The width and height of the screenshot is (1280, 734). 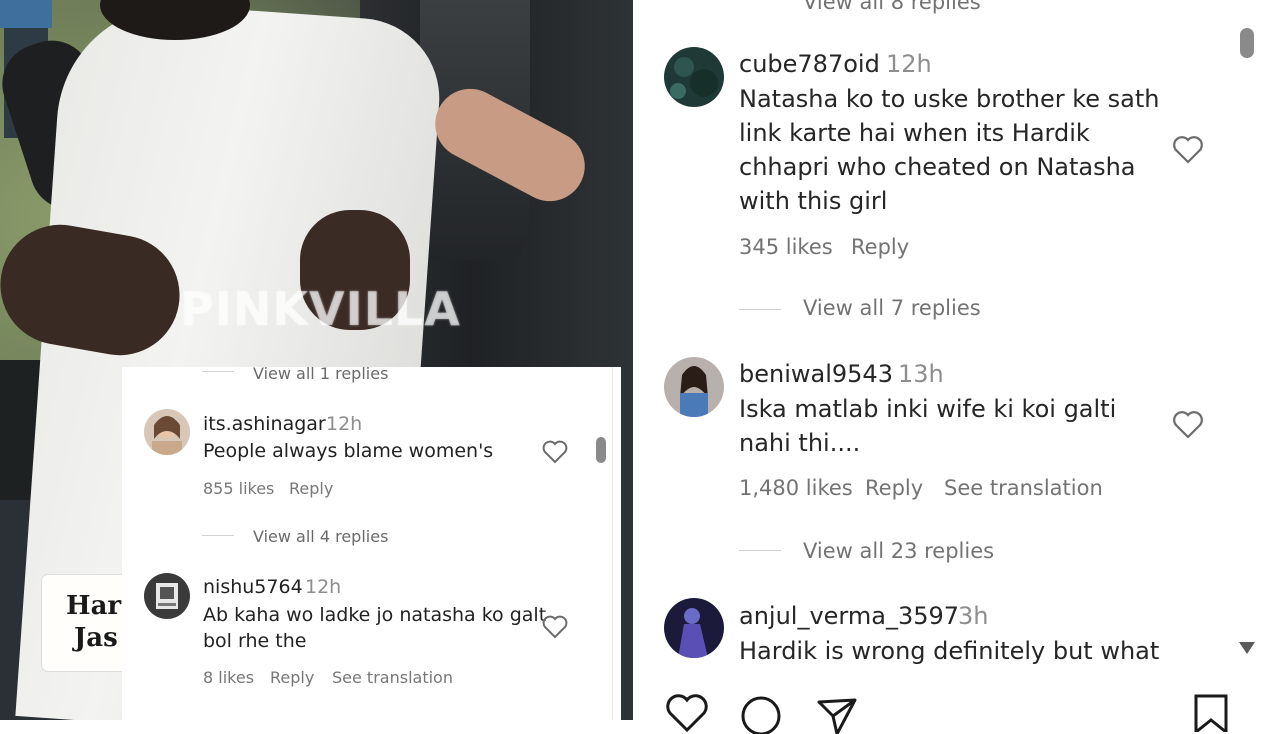 I want to click on scrollbar-thumb, so click(x=1247, y=43).